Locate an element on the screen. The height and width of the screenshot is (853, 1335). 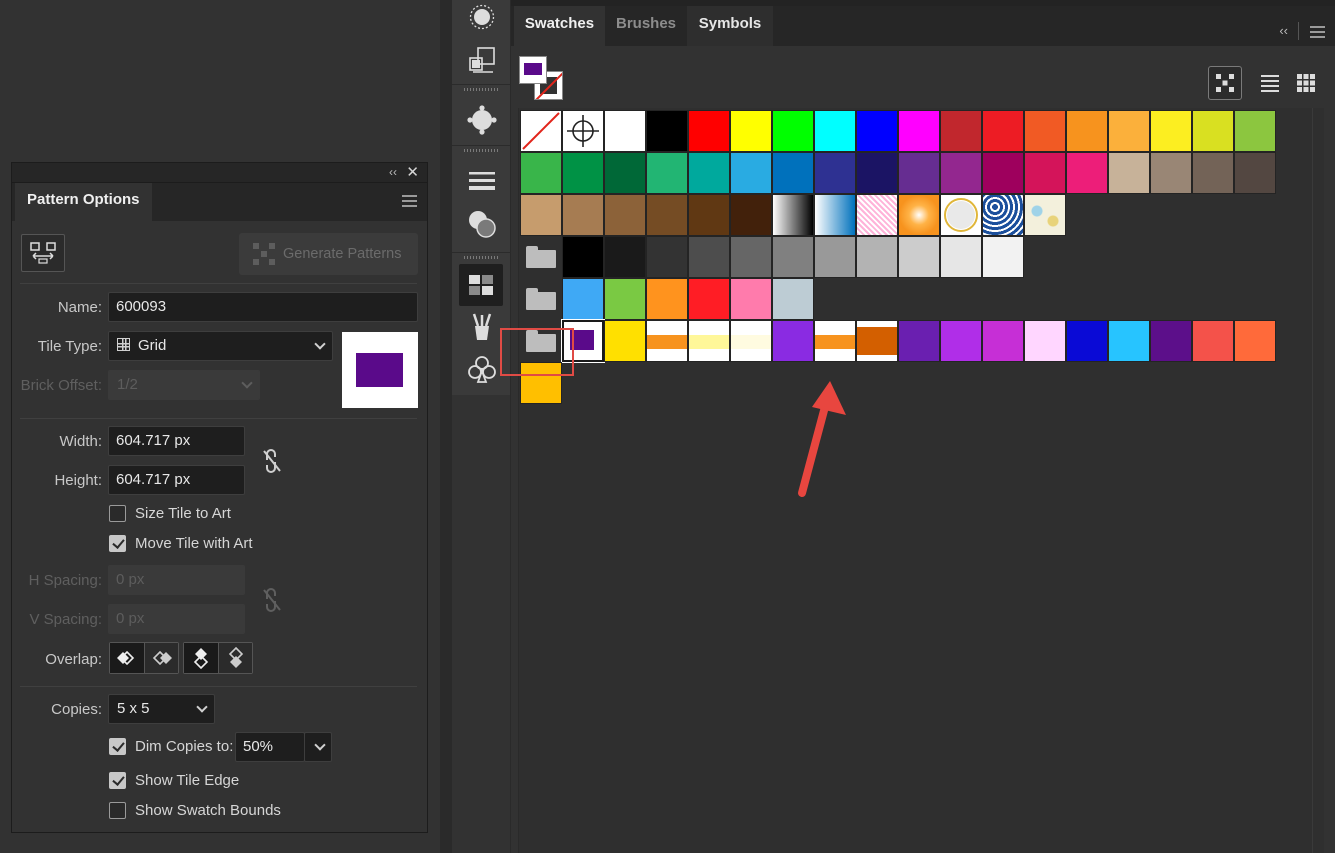
thumbnail-view-button is located at coordinates (1306, 83).